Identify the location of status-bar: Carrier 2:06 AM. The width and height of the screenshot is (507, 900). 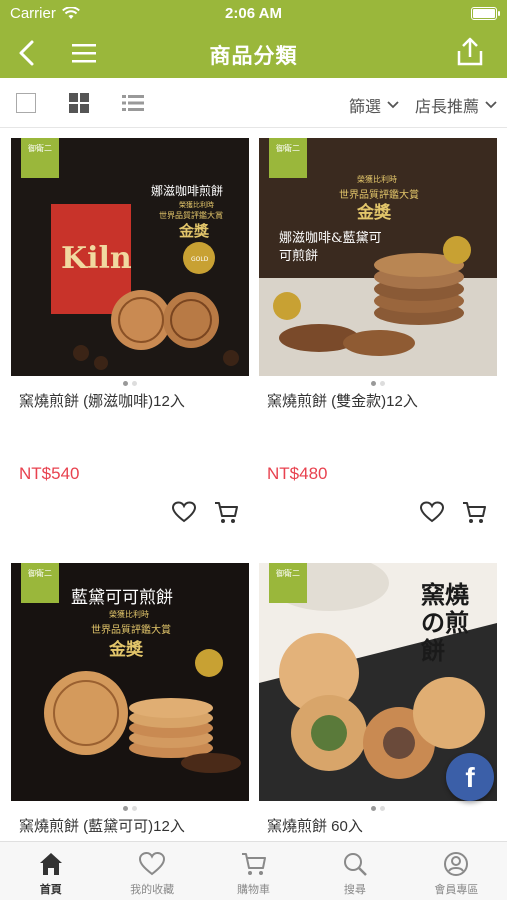
(253, 14).